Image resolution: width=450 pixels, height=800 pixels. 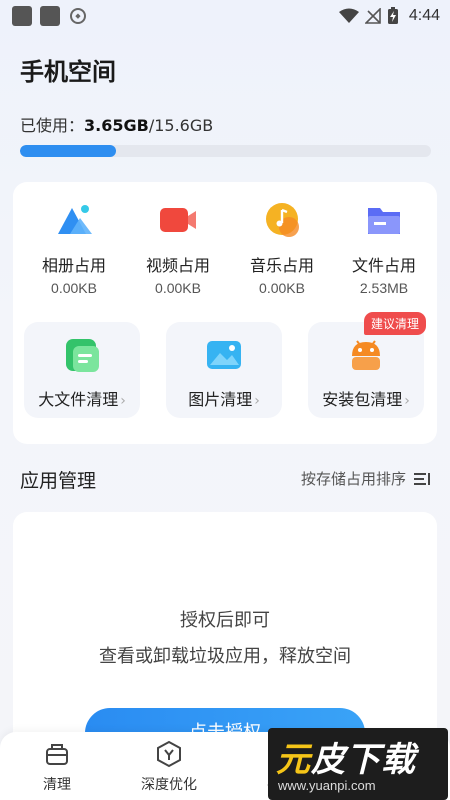 What do you see at coordinates (358, 764) in the screenshot?
I see `watermark-logo: 元皮下载 www.yuanpi.com` at bounding box center [358, 764].